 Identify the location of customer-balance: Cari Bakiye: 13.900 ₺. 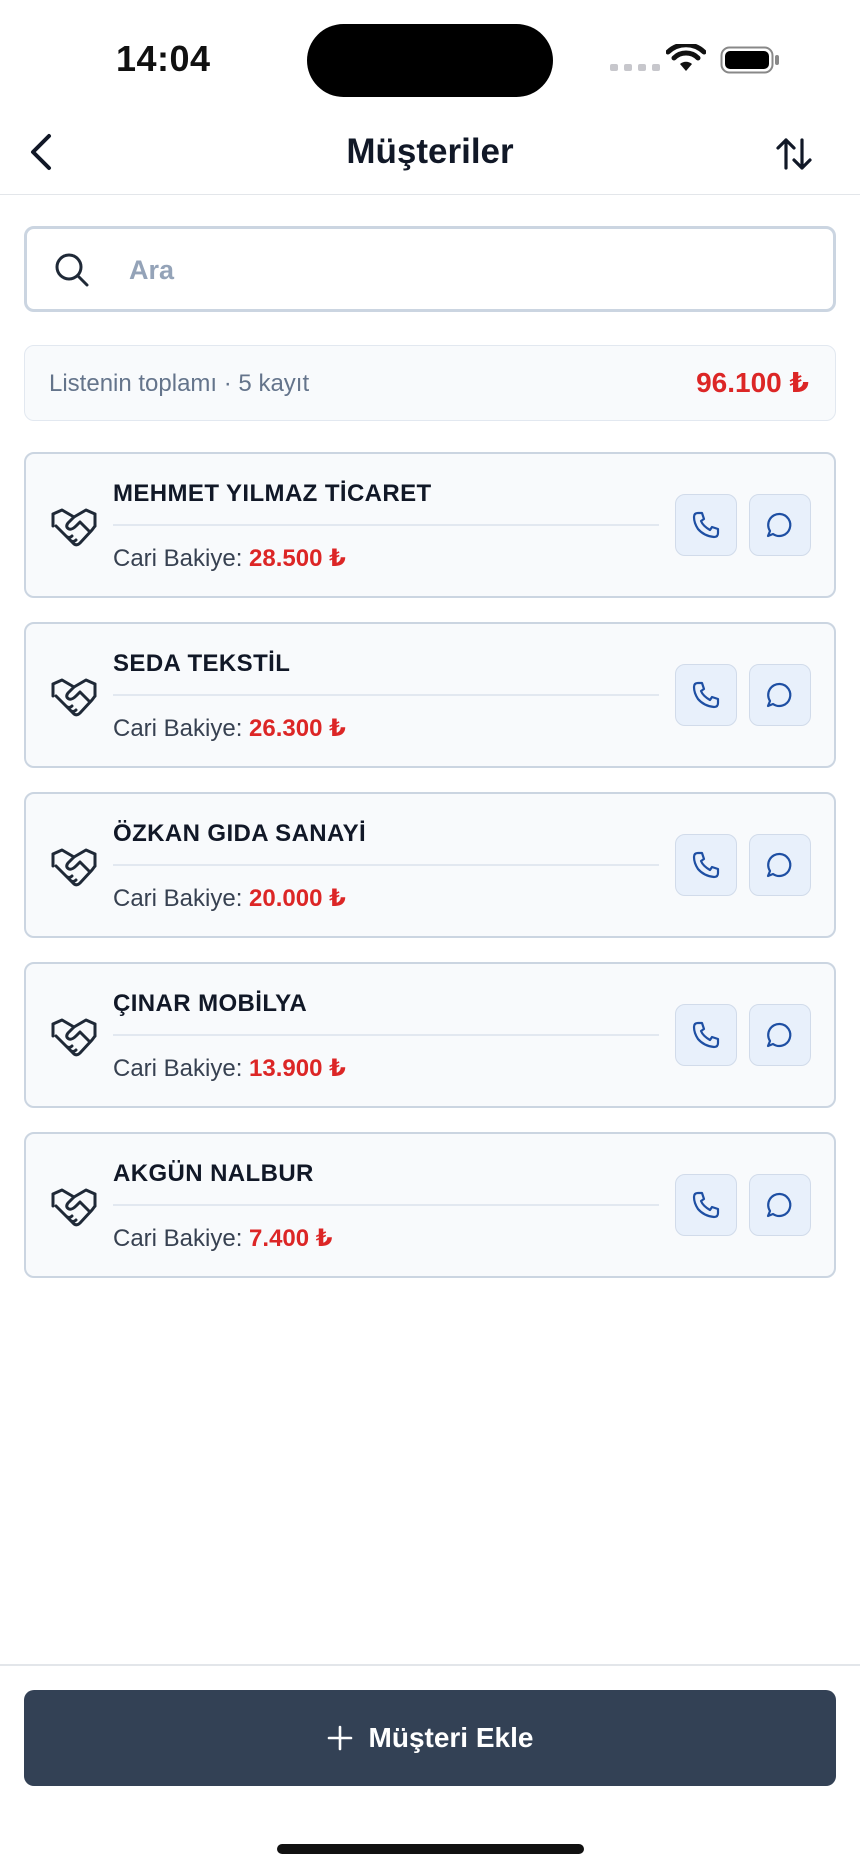
(229, 1068).